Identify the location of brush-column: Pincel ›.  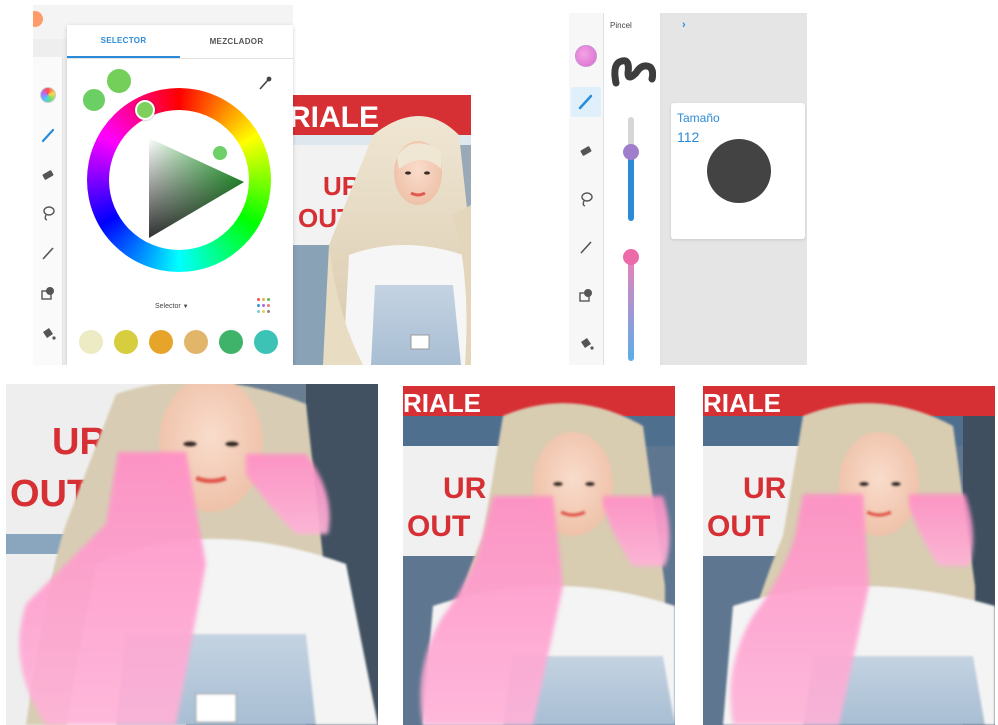
(644, 189).